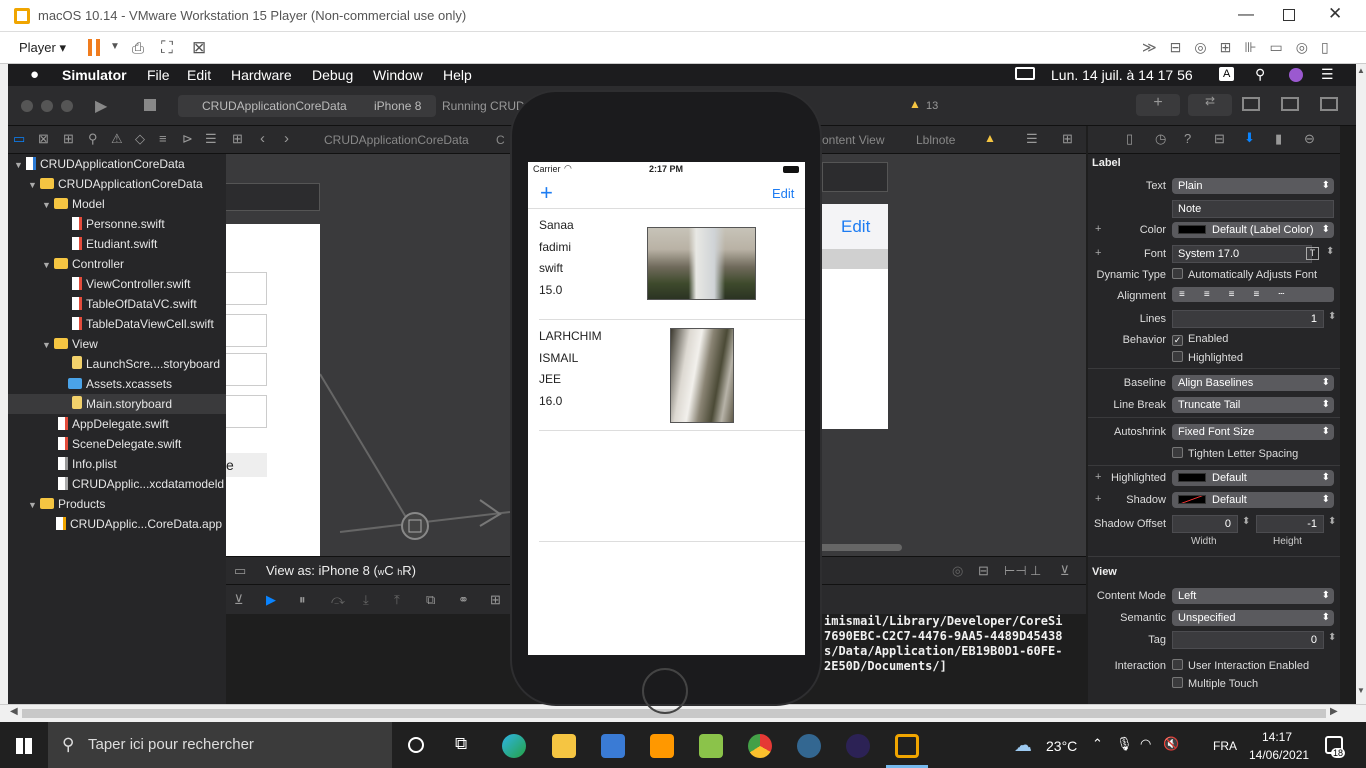 This screenshot has width=1366, height=768. Describe the element at coordinates (809, 746) in the screenshot. I see `postgres-icon` at that location.